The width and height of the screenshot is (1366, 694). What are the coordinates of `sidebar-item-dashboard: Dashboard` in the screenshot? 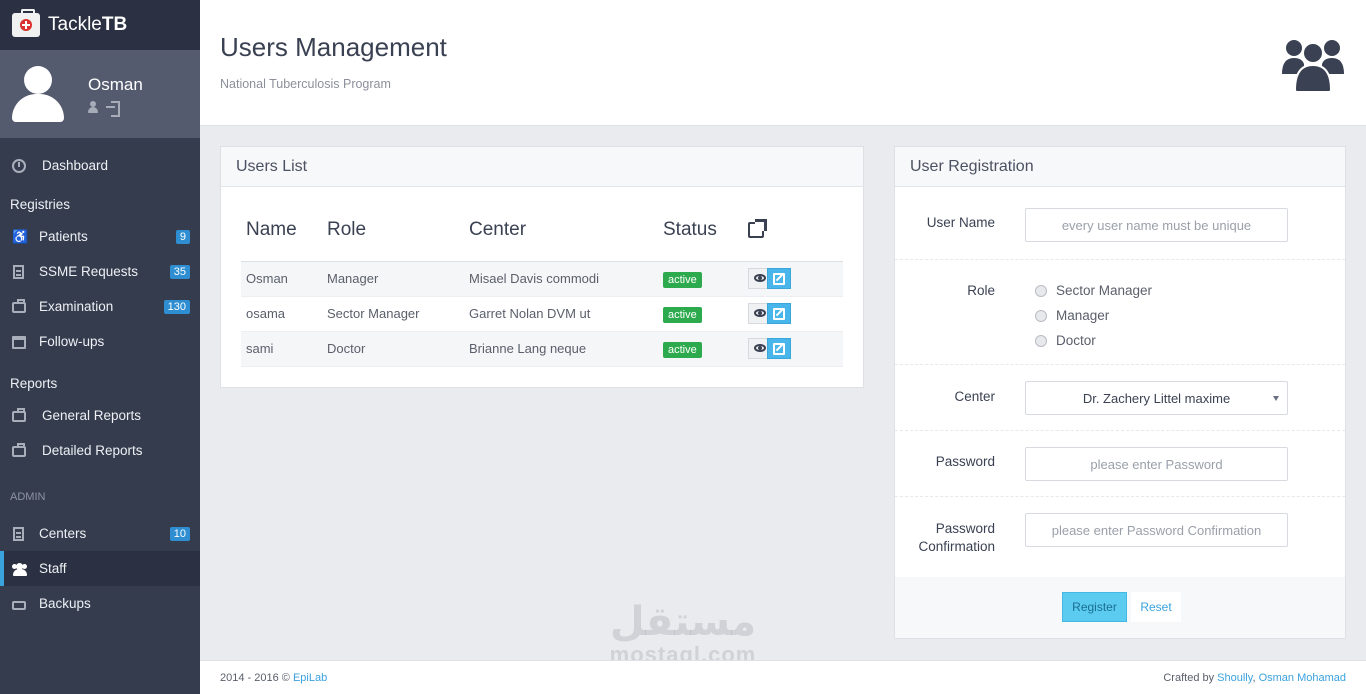 It's located at (100, 165).